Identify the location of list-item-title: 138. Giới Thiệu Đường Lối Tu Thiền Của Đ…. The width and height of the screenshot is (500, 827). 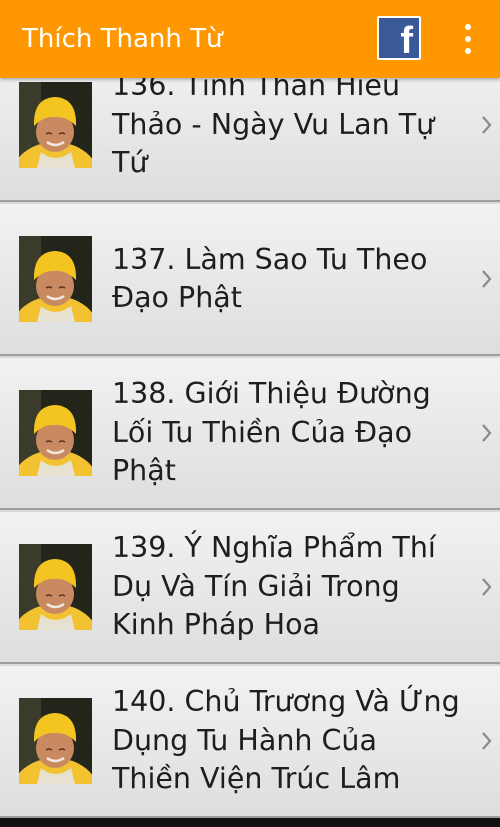
(271, 432).